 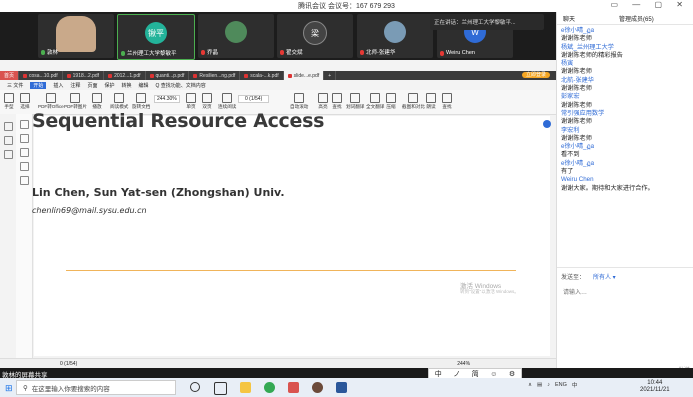 What do you see at coordinates (269, 387) in the screenshot?
I see `browser-icon` at bounding box center [269, 387].